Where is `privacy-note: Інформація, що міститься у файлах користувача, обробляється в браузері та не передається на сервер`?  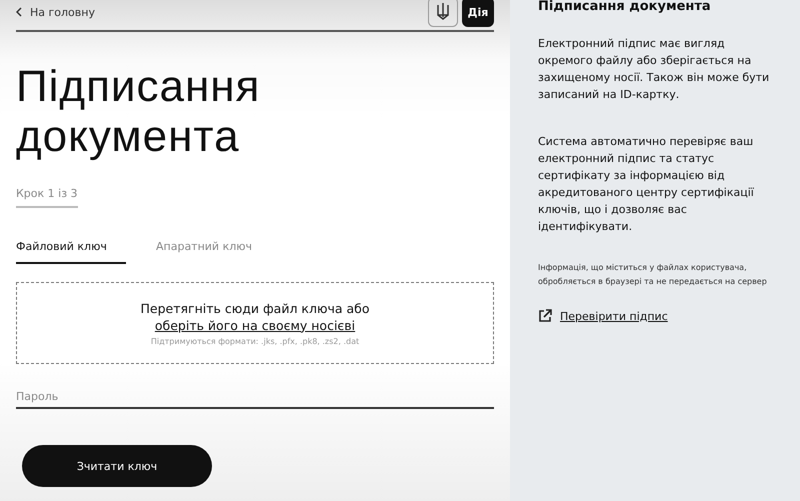 privacy-note: Інформація, що міститься у файлах користувача, обробляється в браузері та не передається на сервер is located at coordinates (653, 275).